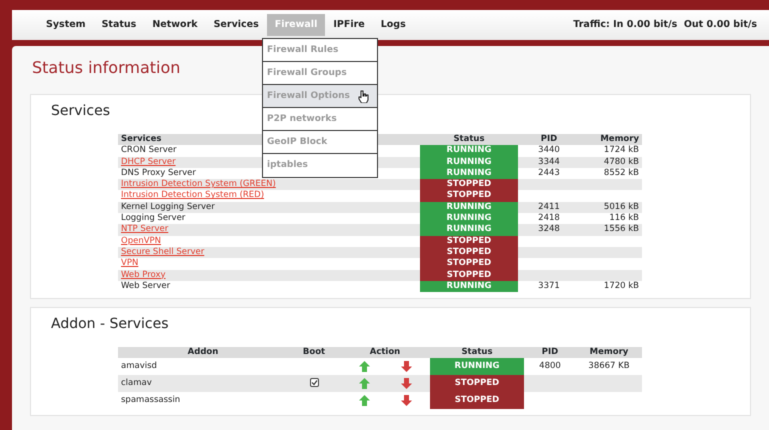 Image resolution: width=769 pixels, height=430 pixels. What do you see at coordinates (621, 229) in the screenshot?
I see `memory-value: 1556 kB` at bounding box center [621, 229].